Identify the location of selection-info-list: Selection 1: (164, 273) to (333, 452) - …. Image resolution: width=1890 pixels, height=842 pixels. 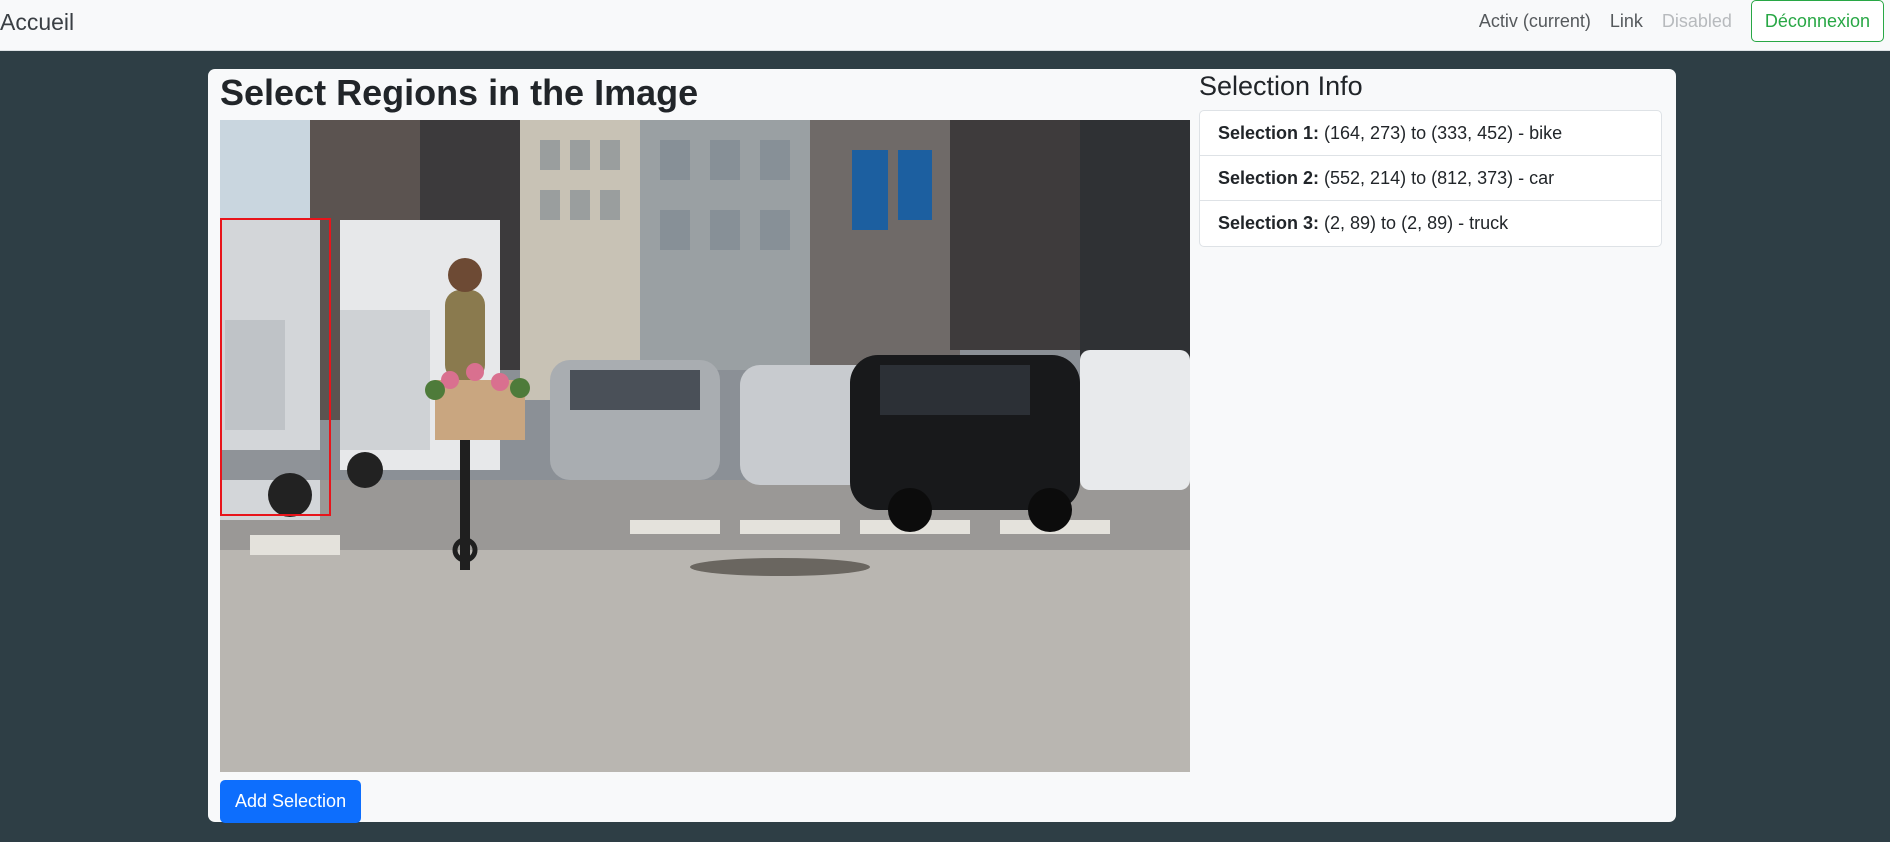
(1430, 178).